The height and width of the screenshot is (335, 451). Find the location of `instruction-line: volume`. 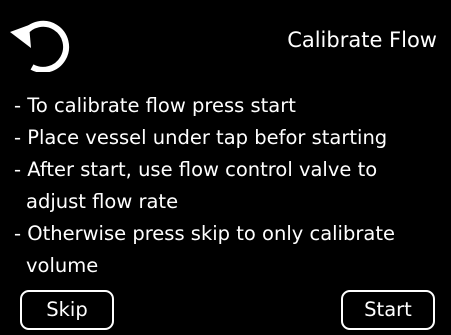

instruction-line: volume is located at coordinates (62, 265).